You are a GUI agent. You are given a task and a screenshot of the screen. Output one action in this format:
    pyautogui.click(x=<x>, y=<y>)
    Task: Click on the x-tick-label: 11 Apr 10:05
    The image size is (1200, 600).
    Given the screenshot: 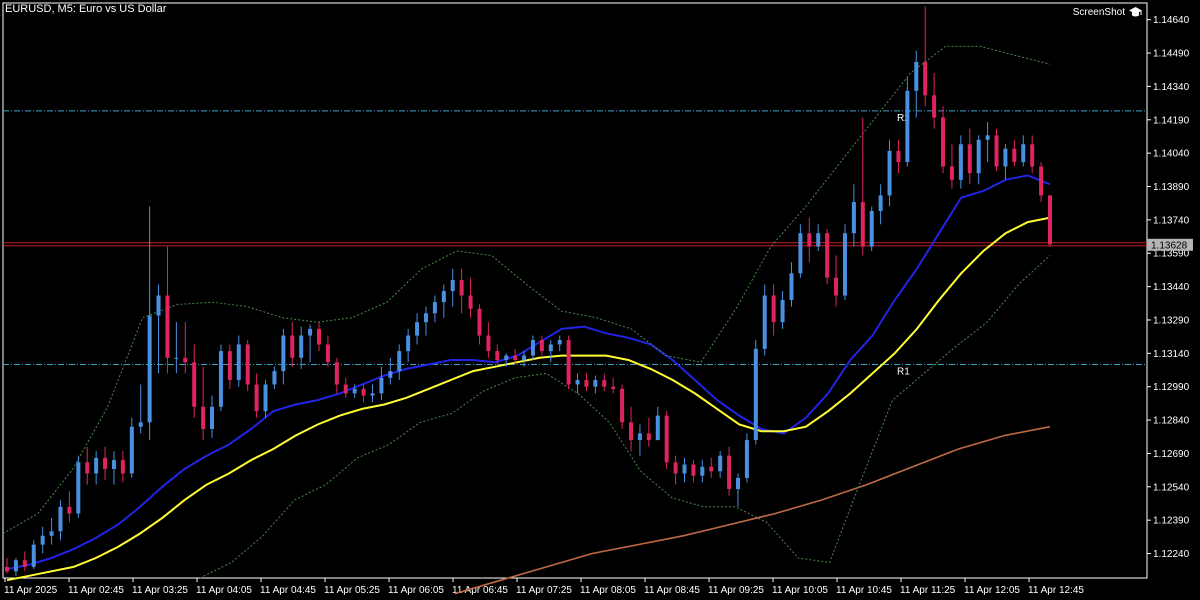 What is the action you would take?
    pyautogui.click(x=800, y=590)
    